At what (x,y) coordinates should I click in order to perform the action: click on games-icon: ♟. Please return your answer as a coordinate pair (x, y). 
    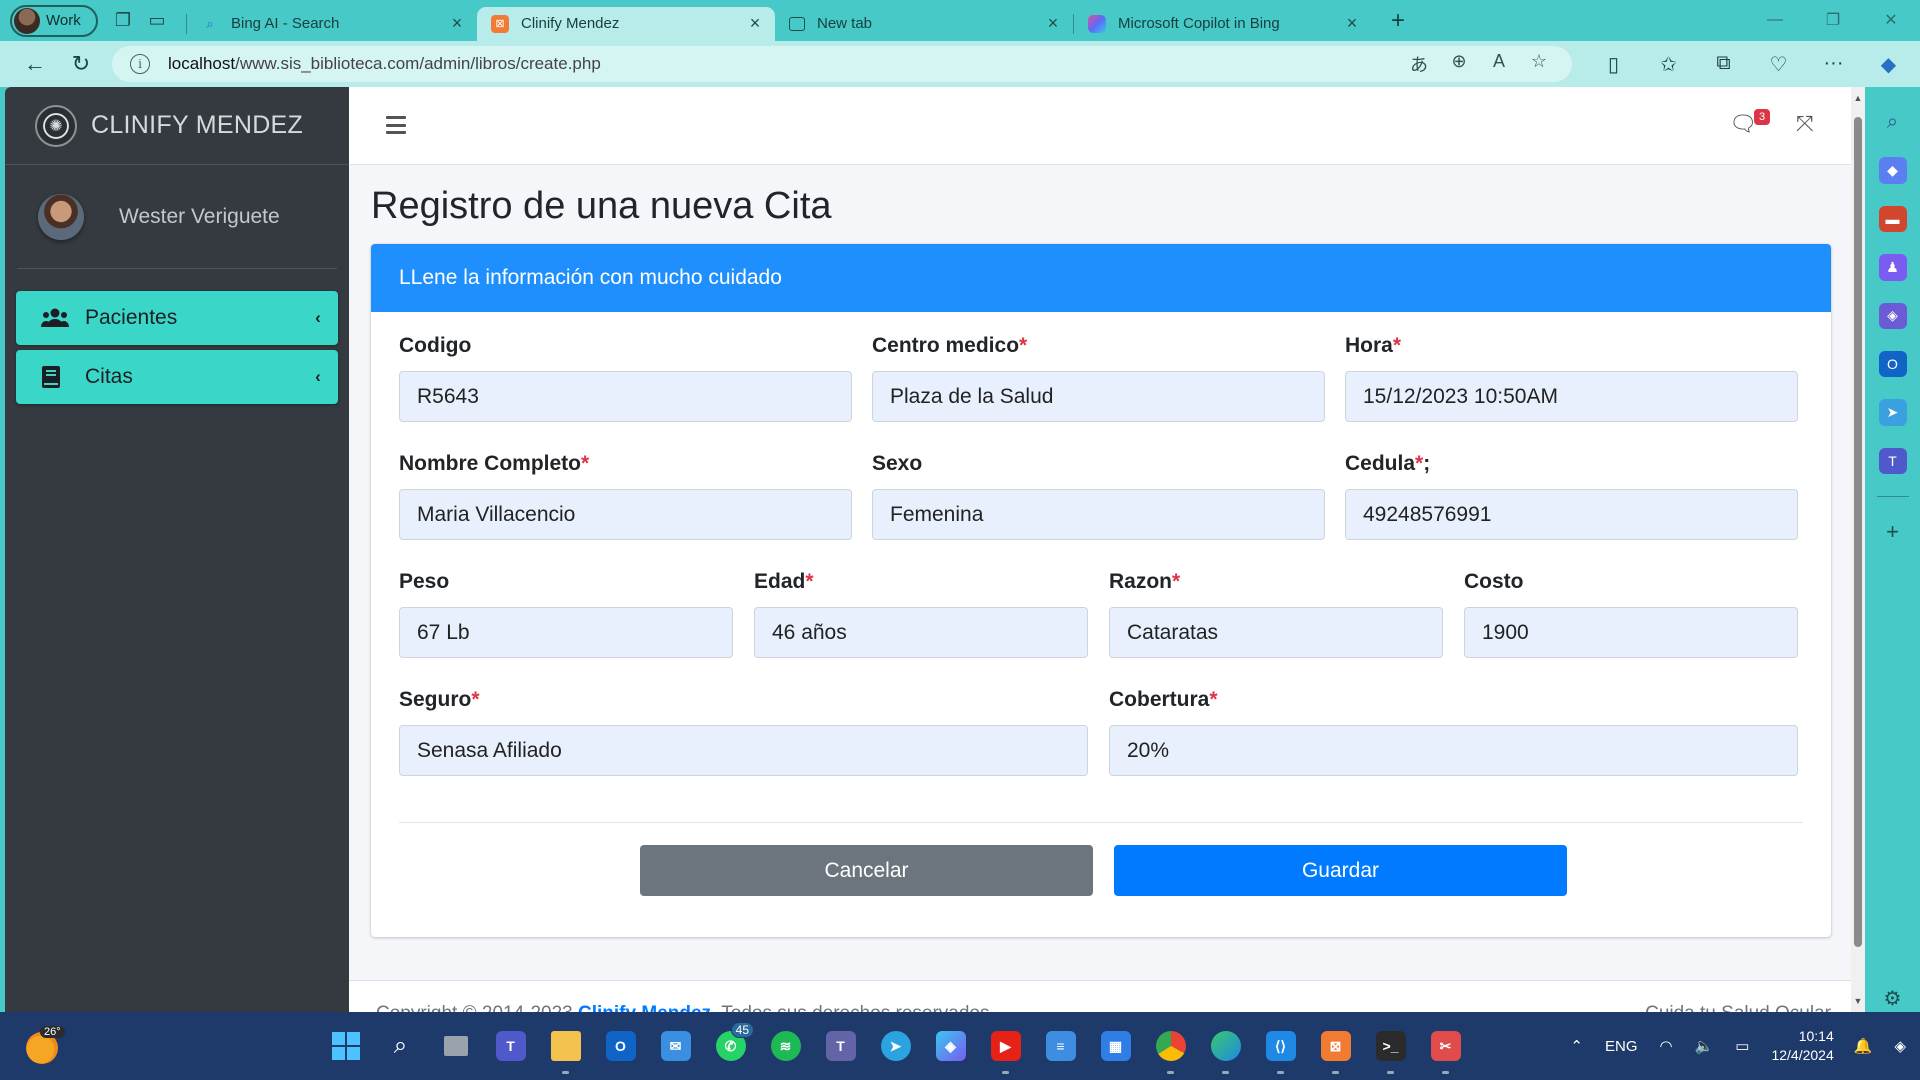
    Looking at the image, I should click on (1892, 267).